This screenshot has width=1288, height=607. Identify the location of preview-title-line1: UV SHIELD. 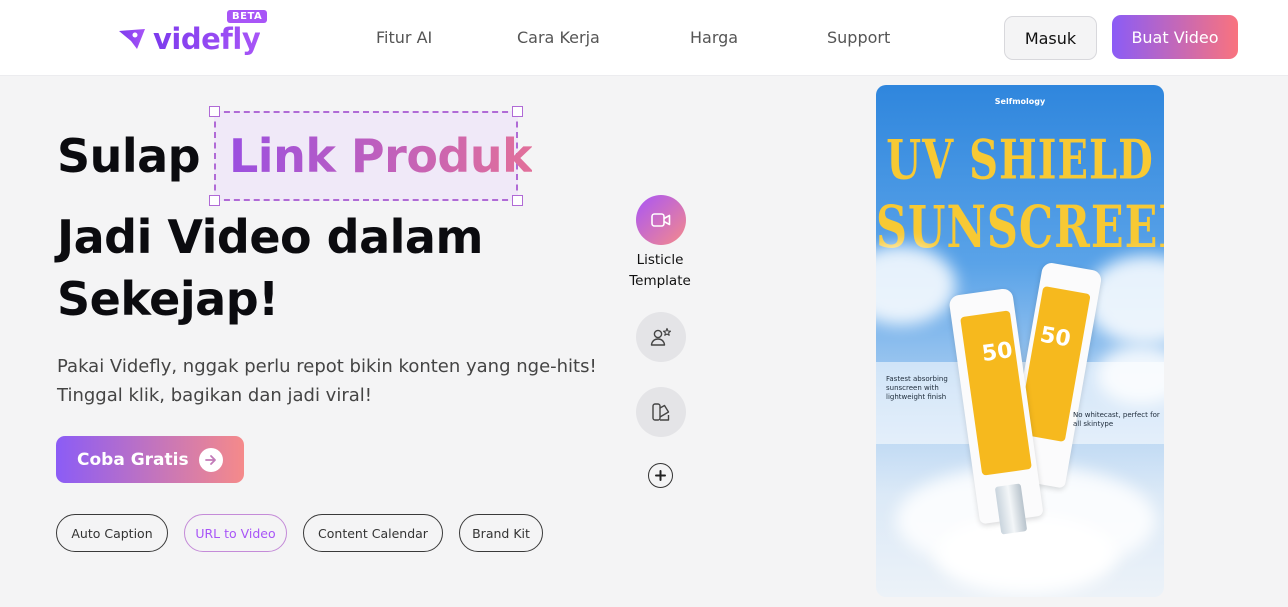
(1020, 160).